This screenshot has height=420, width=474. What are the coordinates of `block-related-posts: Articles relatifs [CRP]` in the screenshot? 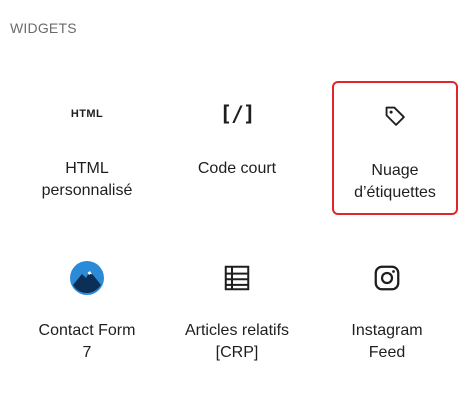 It's located at (237, 307).